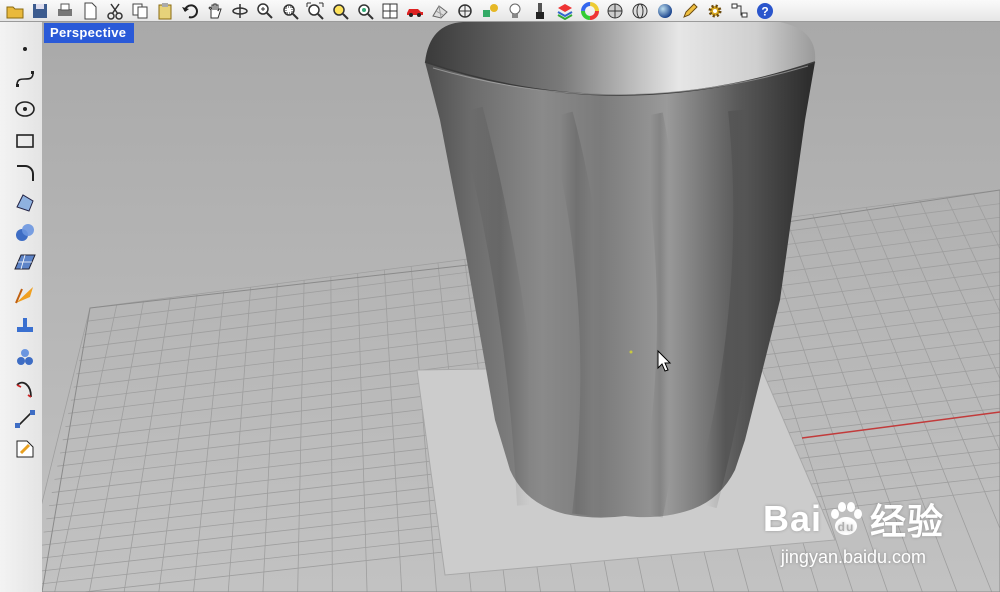  Describe the element at coordinates (846, 518) in the screenshot. I see `paw-icon: du` at that location.